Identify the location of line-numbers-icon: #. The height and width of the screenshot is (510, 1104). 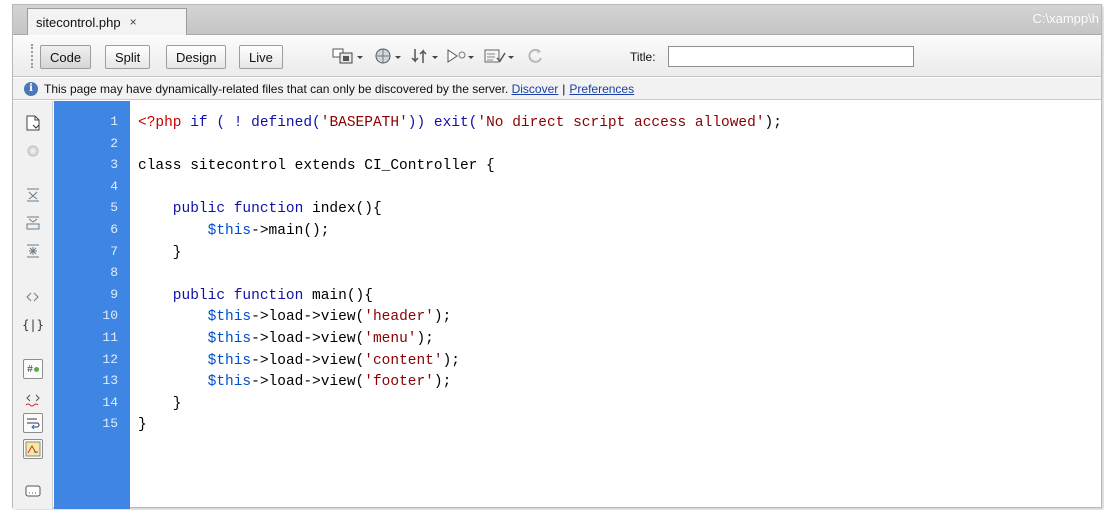
(33, 369).